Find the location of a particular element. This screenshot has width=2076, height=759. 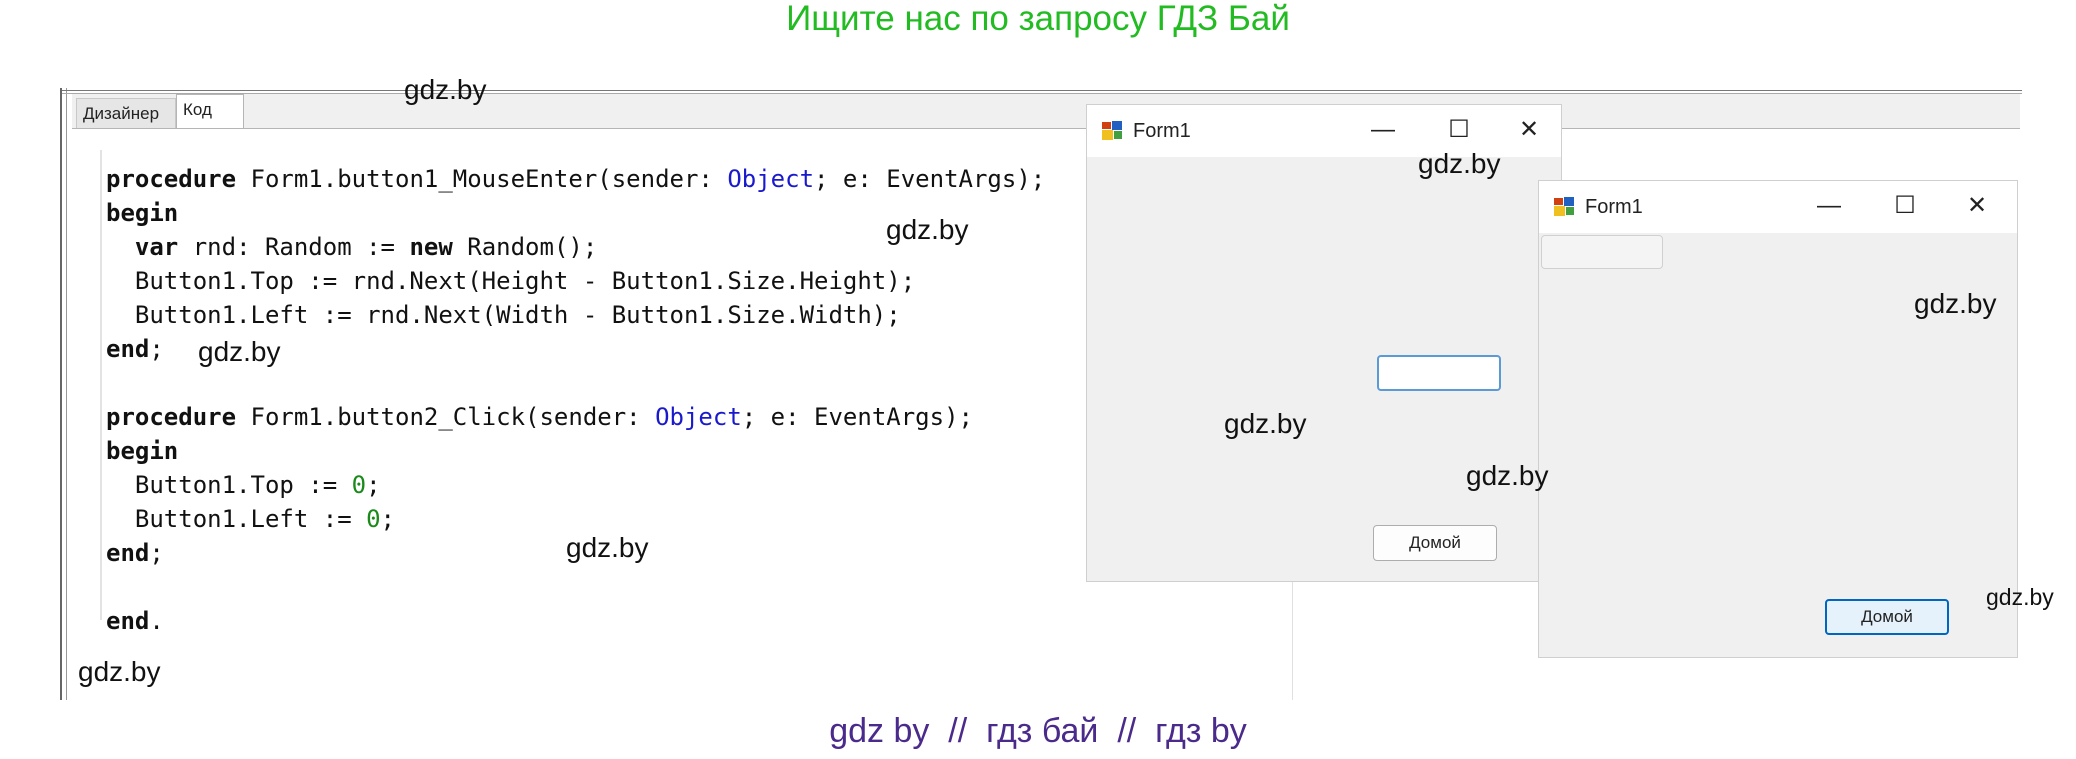

ide-border-left is located at coordinates (61, 394).